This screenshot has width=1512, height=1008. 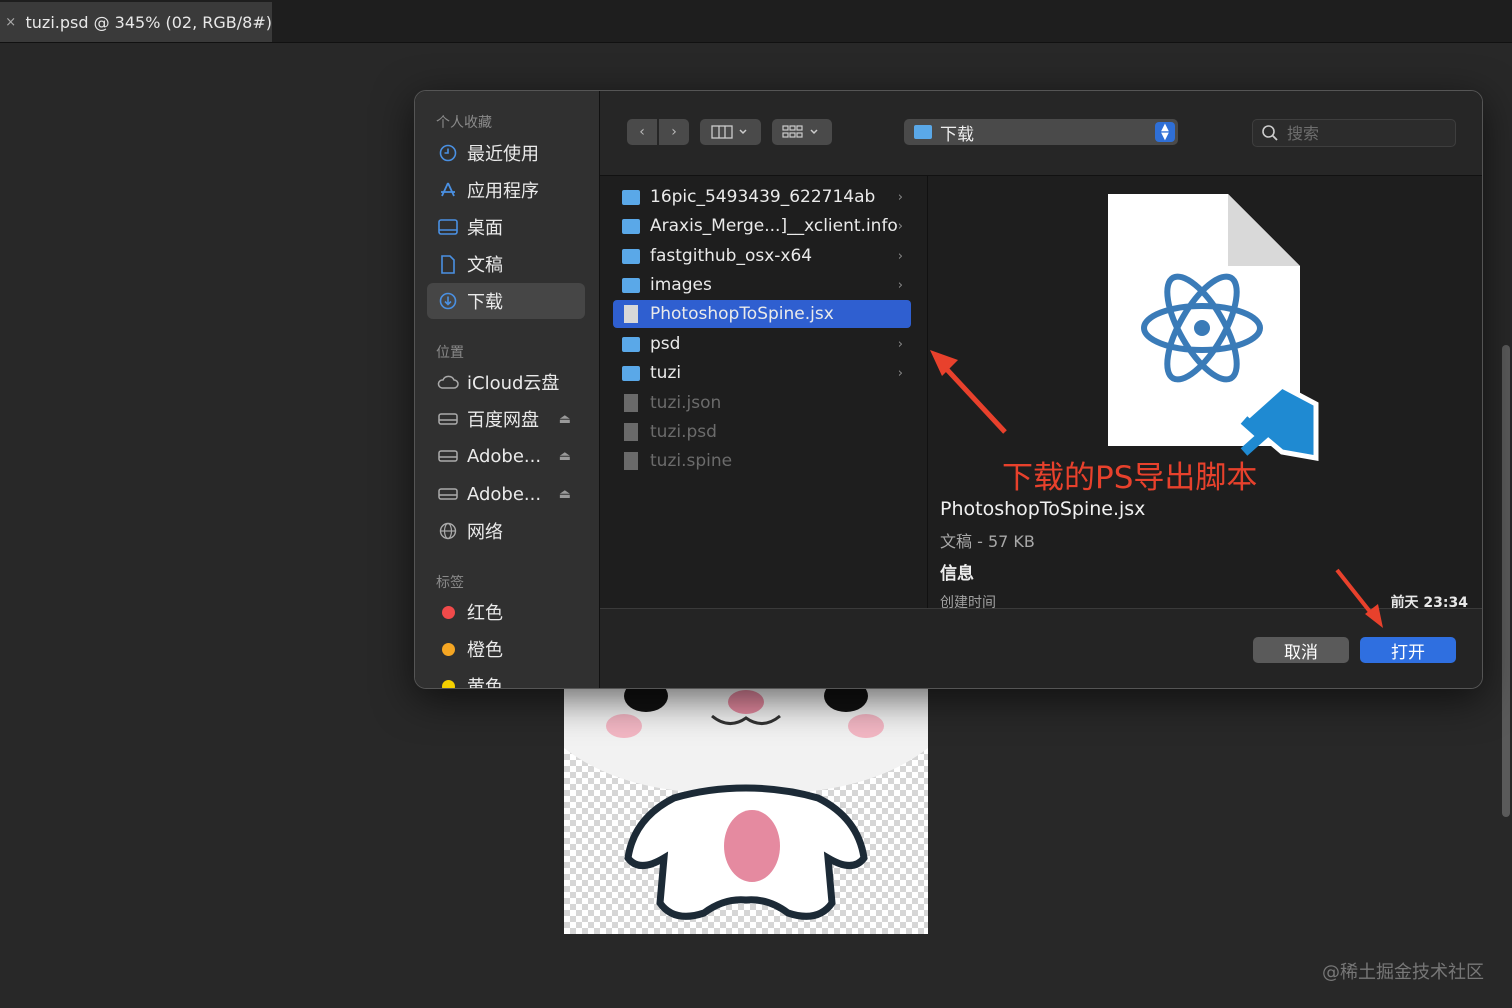 What do you see at coordinates (1403, 972) in the screenshot?
I see `watermark: @稀土掘金技术社区` at bounding box center [1403, 972].